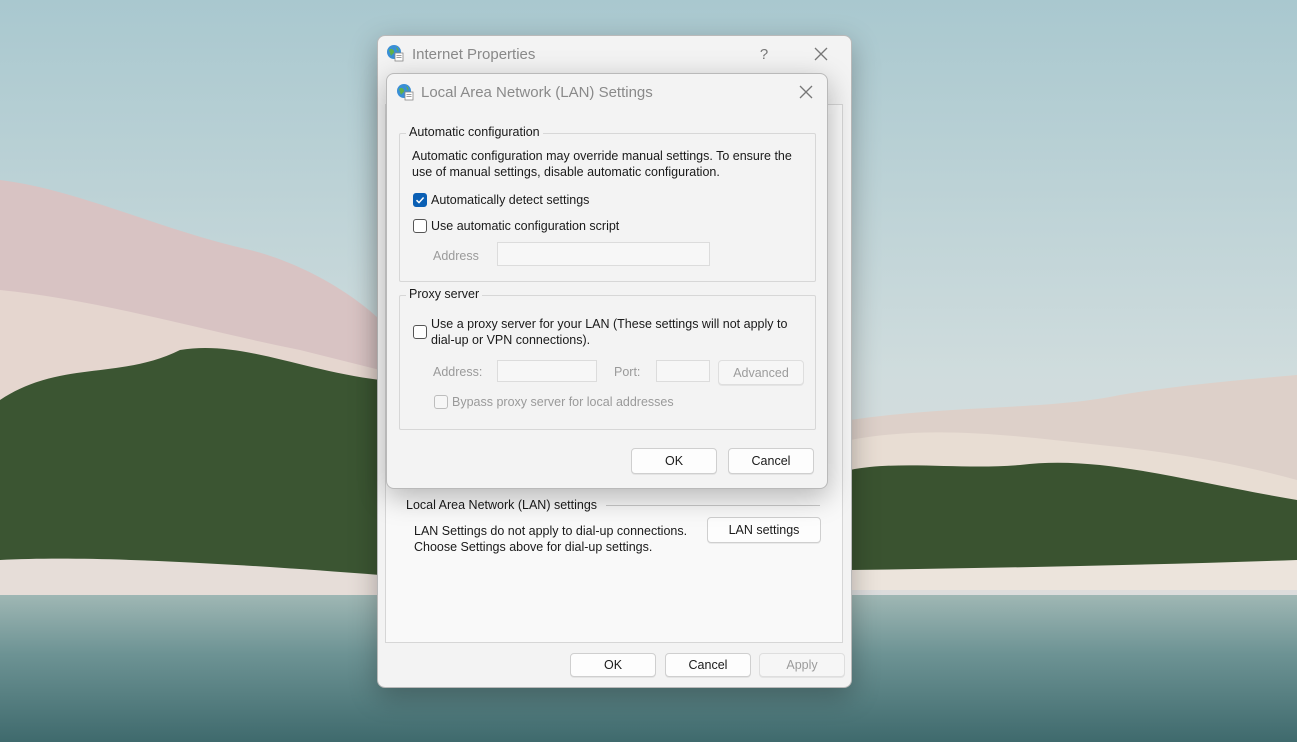 Image resolution: width=1297 pixels, height=742 pixels. I want to click on lan-settings-button-label: LAN settings, so click(764, 530).